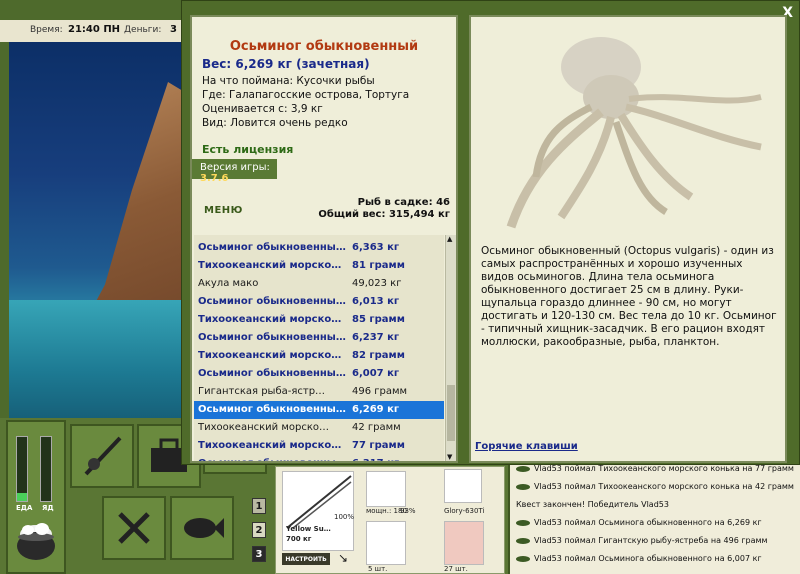 This screenshot has width=800, height=574. Describe the element at coordinates (324, 46) in the screenshot. I see `fish-title: Осьминог обыкновенный` at that location.